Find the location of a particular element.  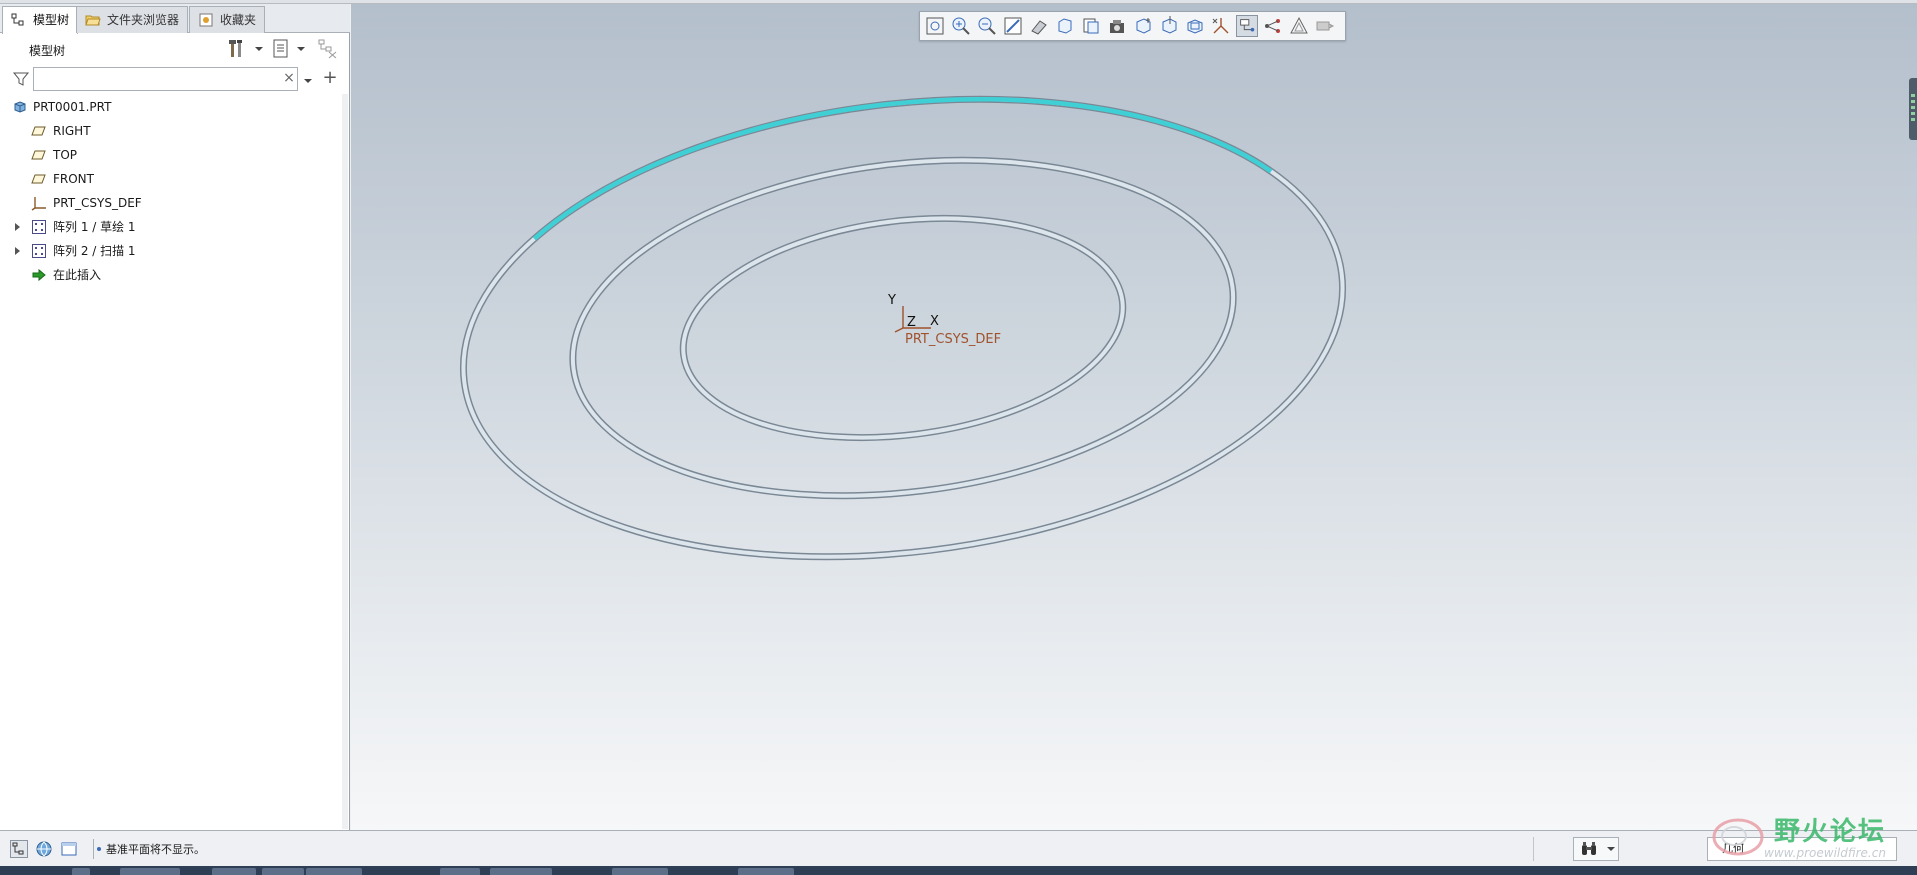

settings-tools-icon is located at coordinates (238, 49).